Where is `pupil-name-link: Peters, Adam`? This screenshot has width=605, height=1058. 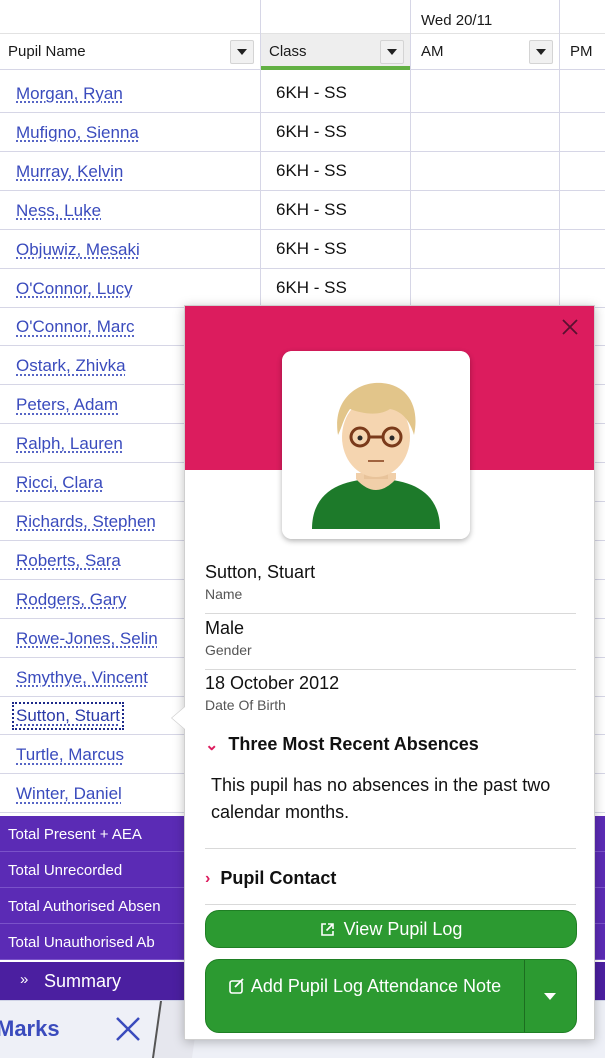 pupil-name-link: Peters, Adam is located at coordinates (67, 405).